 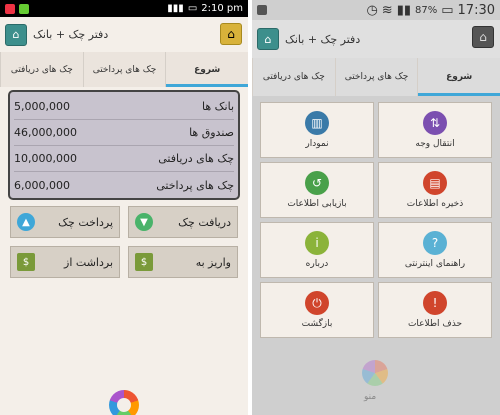 What do you see at coordinates (317, 303) in the screenshot?
I see `power-icon: ⏻` at bounding box center [317, 303].